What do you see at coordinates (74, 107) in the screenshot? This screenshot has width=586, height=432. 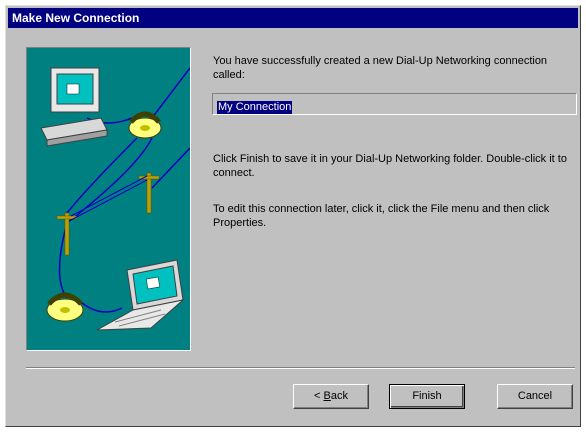 I see `computer-icon` at bounding box center [74, 107].